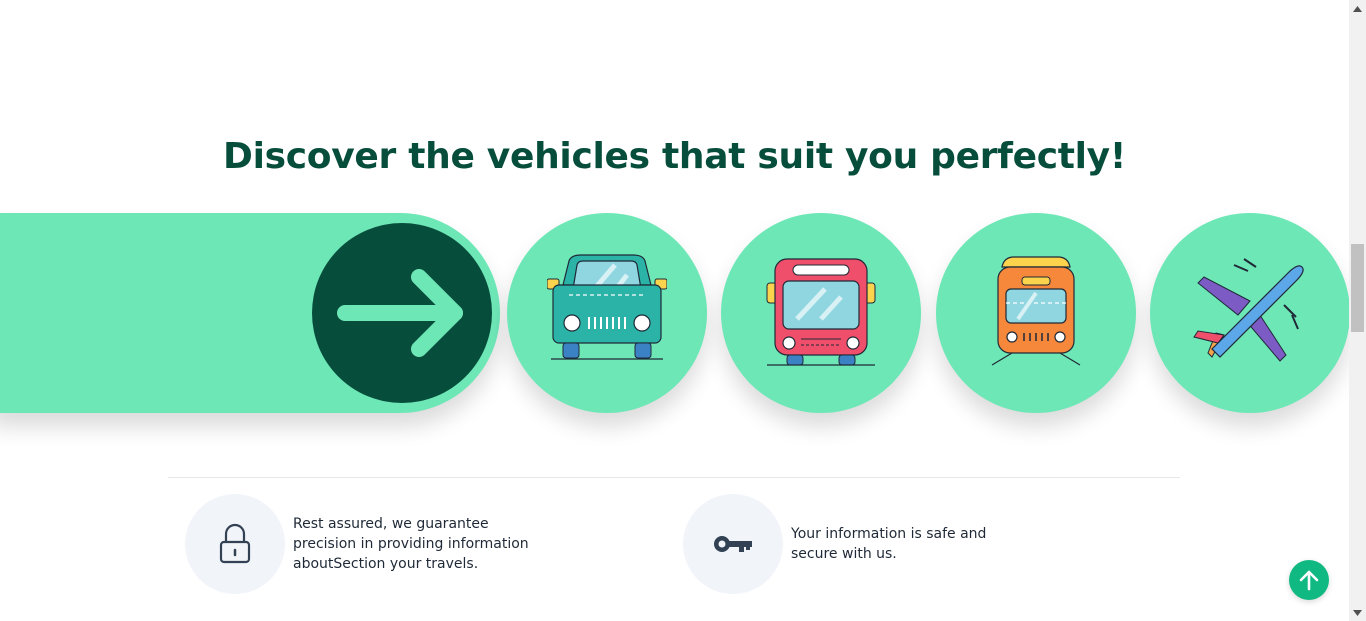 This screenshot has width=1366, height=621. I want to click on airplane-icon, so click(1248, 310).